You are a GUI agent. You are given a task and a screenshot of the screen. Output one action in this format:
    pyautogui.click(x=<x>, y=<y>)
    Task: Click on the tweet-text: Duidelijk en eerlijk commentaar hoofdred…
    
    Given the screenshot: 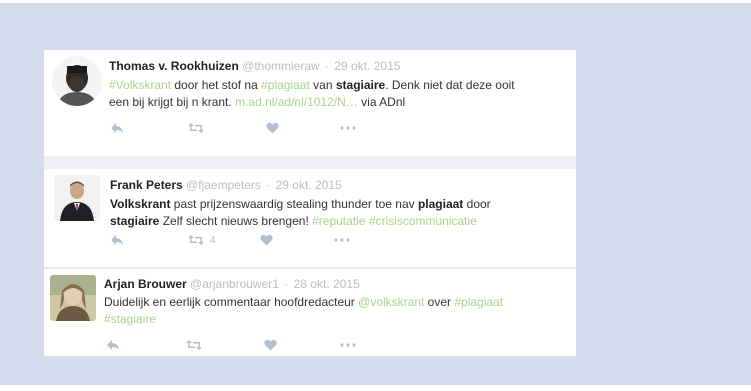 What is the action you would take?
    pyautogui.click(x=334, y=311)
    